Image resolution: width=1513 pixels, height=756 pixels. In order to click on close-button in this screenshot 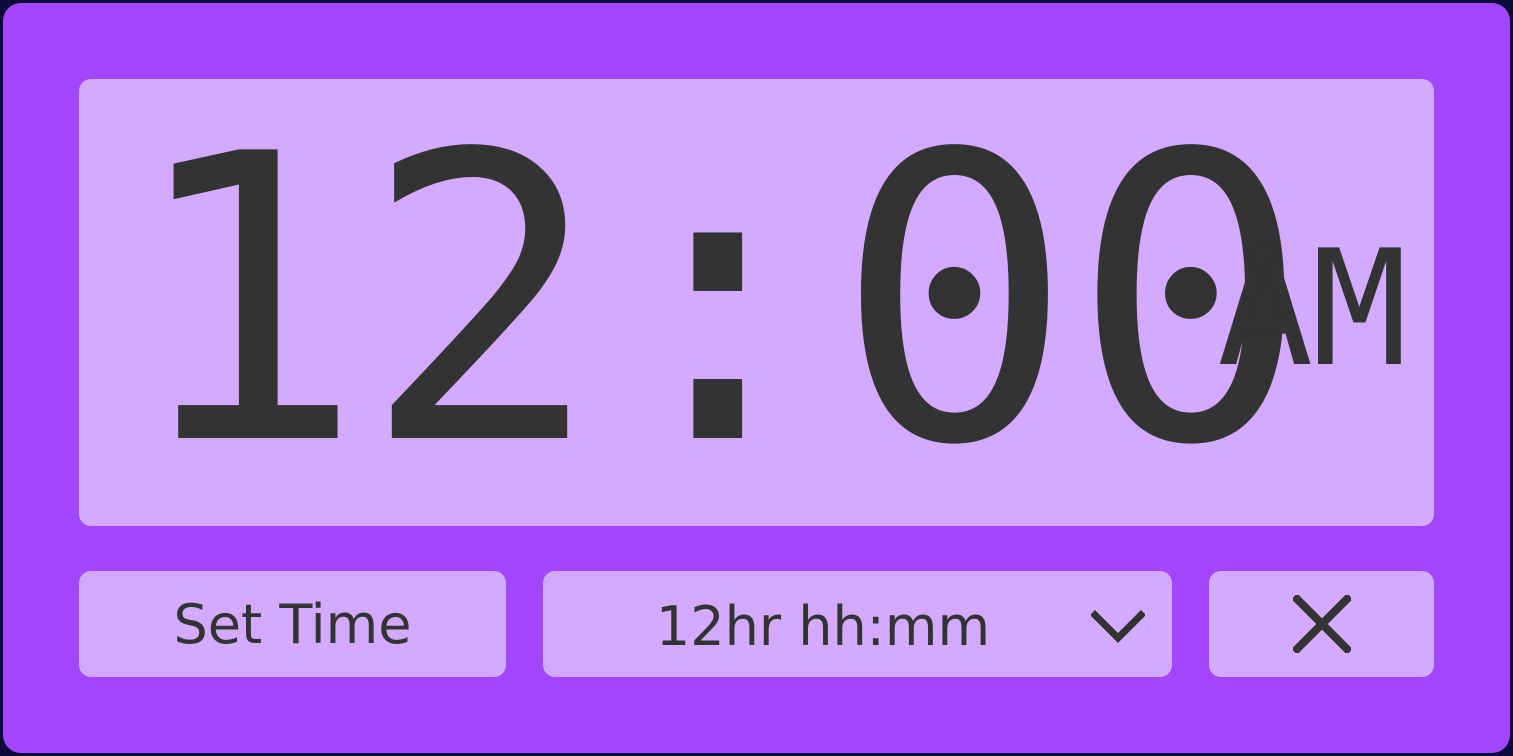, I will do `click(1321, 624)`.